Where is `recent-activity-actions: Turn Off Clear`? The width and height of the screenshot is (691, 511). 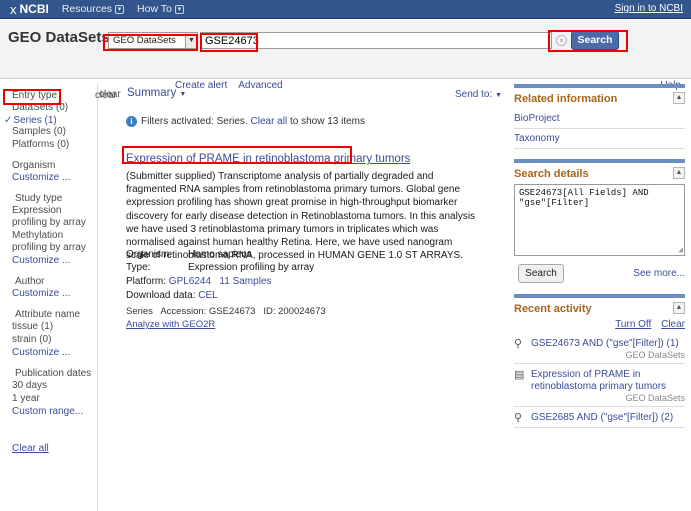 recent-activity-actions: Turn Off Clear is located at coordinates (599, 324).